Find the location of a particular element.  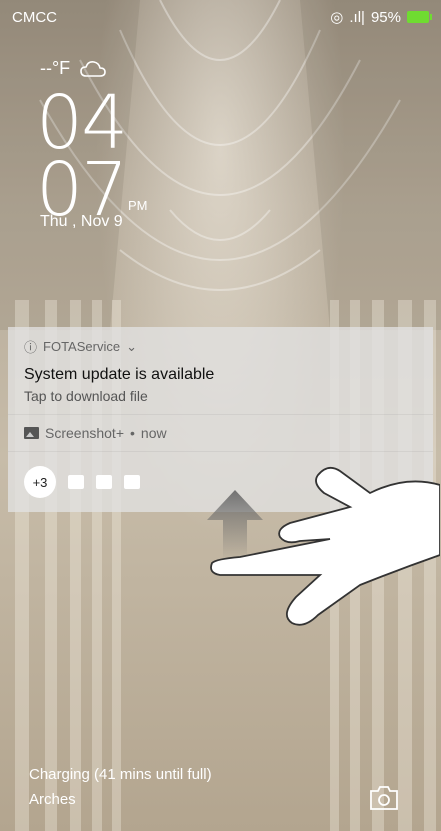

notification-time: now is located at coordinates (153, 433).